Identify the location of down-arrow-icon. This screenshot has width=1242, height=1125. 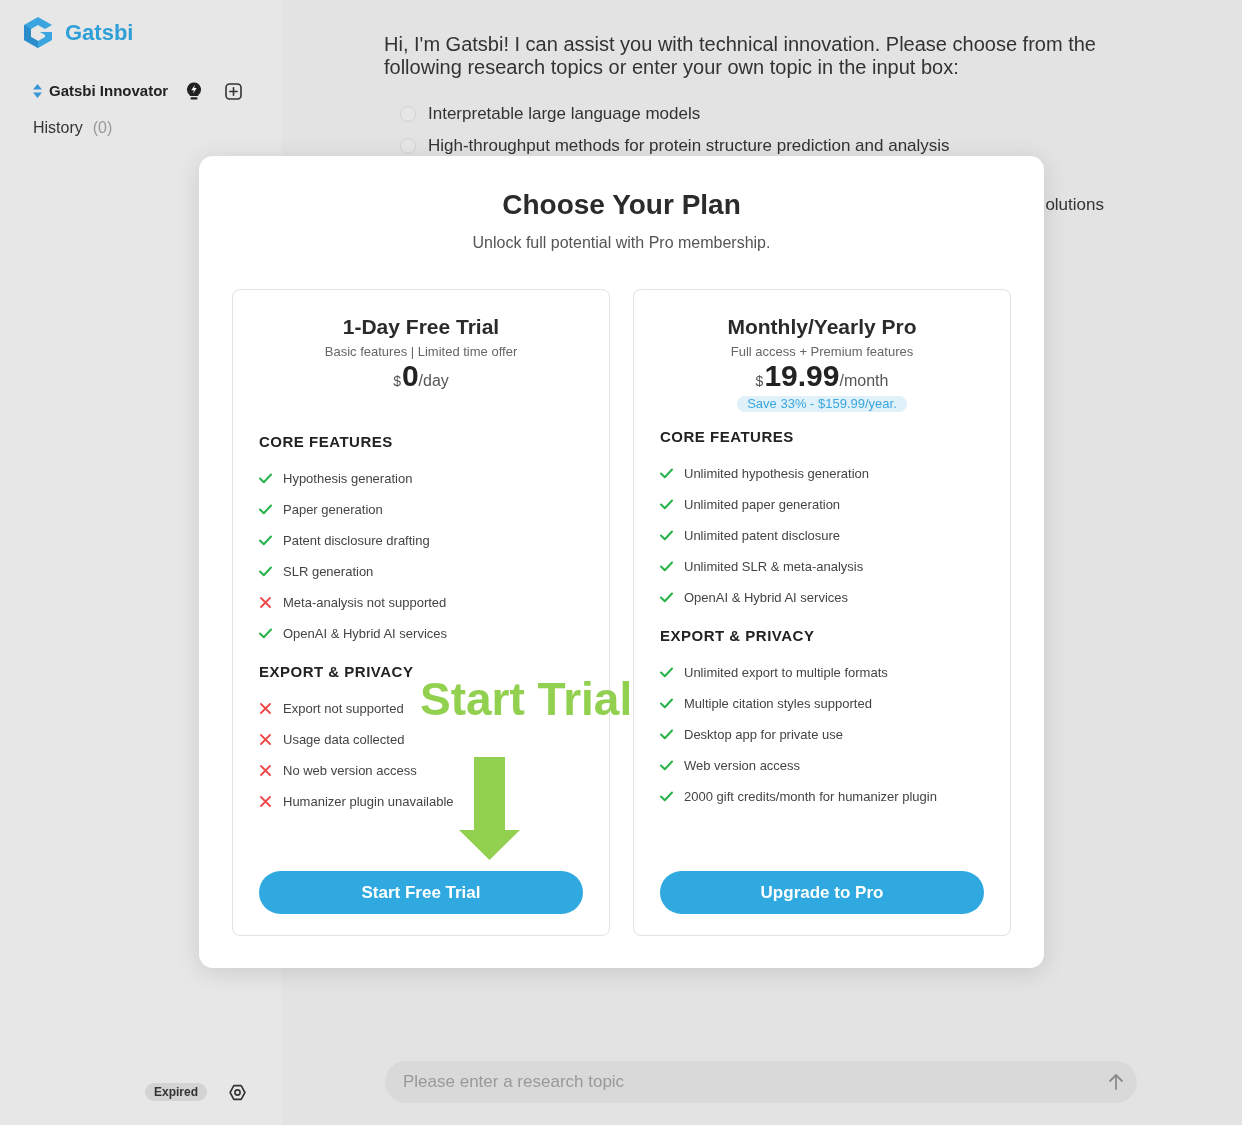
(489, 808).